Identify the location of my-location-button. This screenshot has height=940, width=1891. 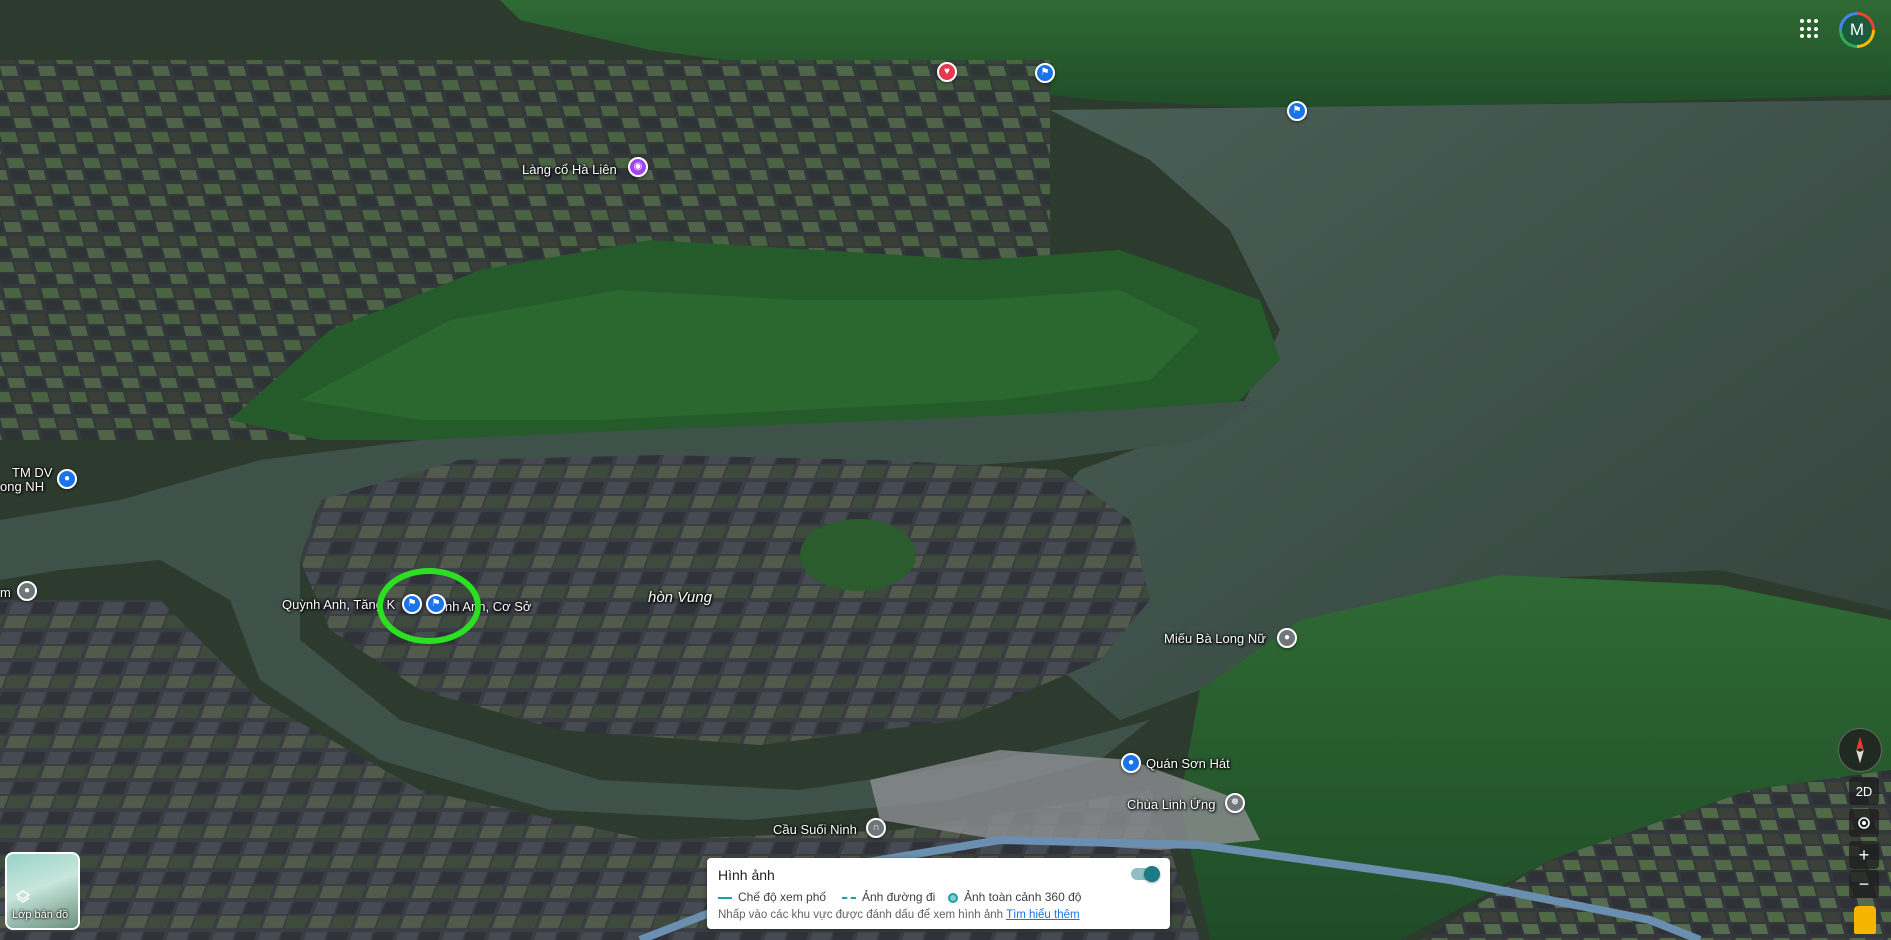
(1864, 823).